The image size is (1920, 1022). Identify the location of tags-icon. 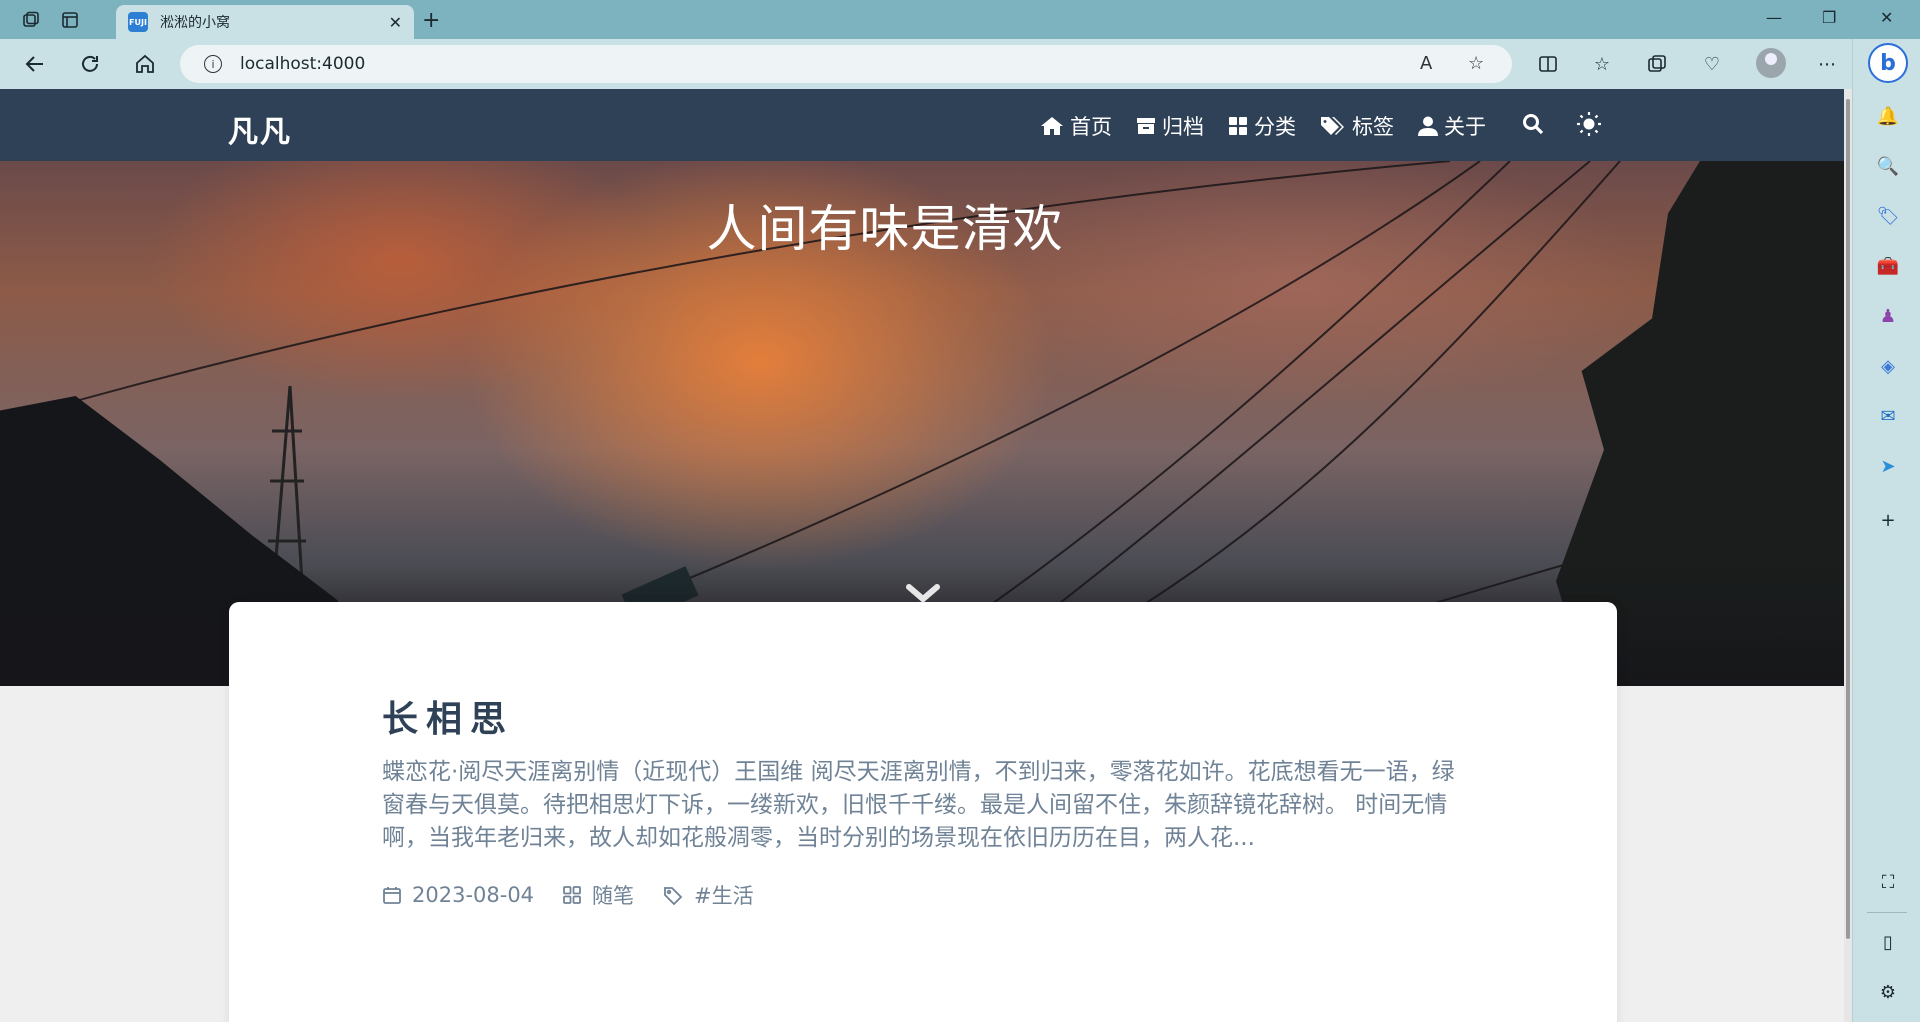
(1332, 126).